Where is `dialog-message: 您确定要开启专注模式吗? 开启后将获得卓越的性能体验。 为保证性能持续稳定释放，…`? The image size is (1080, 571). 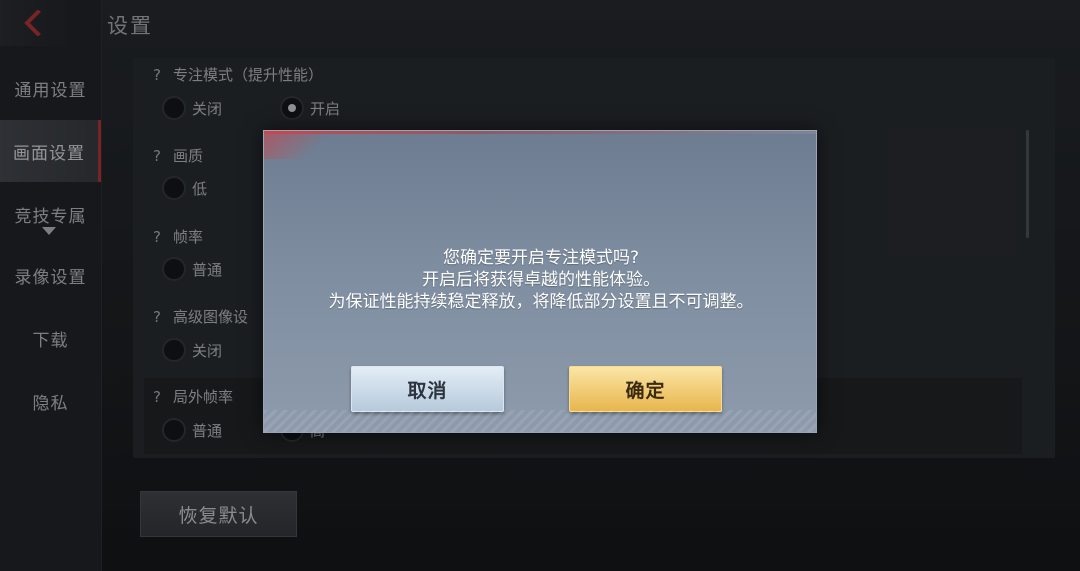 dialog-message: 您确定要开启专注模式吗? 开启后将获得卓越的性能体验。 为保证性能持续稳定释放，… is located at coordinates (540, 280).